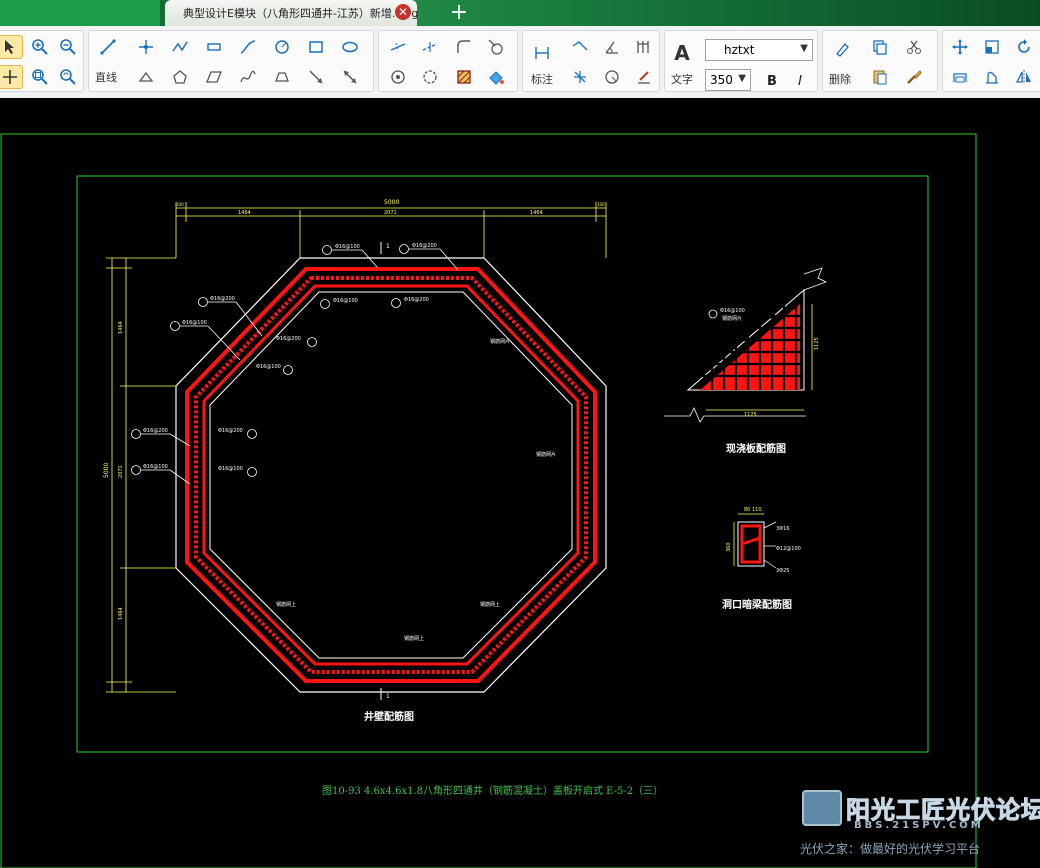 Image resolution: width=1040 pixels, height=868 pixels. I want to click on title-bar-app-area, so click(80, 13).